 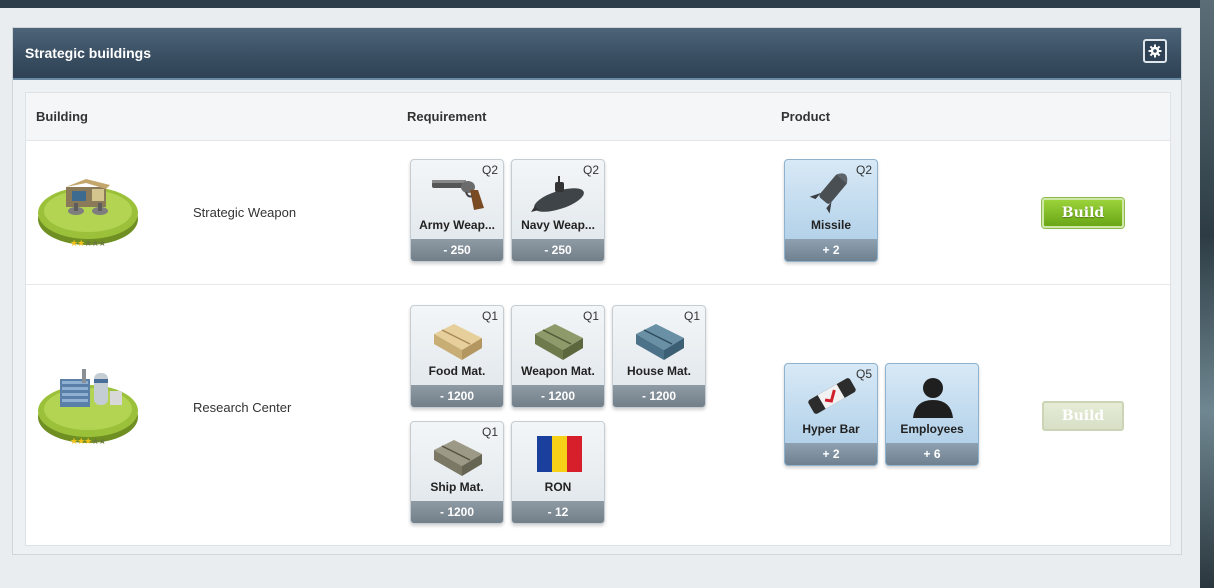 I want to click on research-center-building-icon, so click(x=88, y=406).